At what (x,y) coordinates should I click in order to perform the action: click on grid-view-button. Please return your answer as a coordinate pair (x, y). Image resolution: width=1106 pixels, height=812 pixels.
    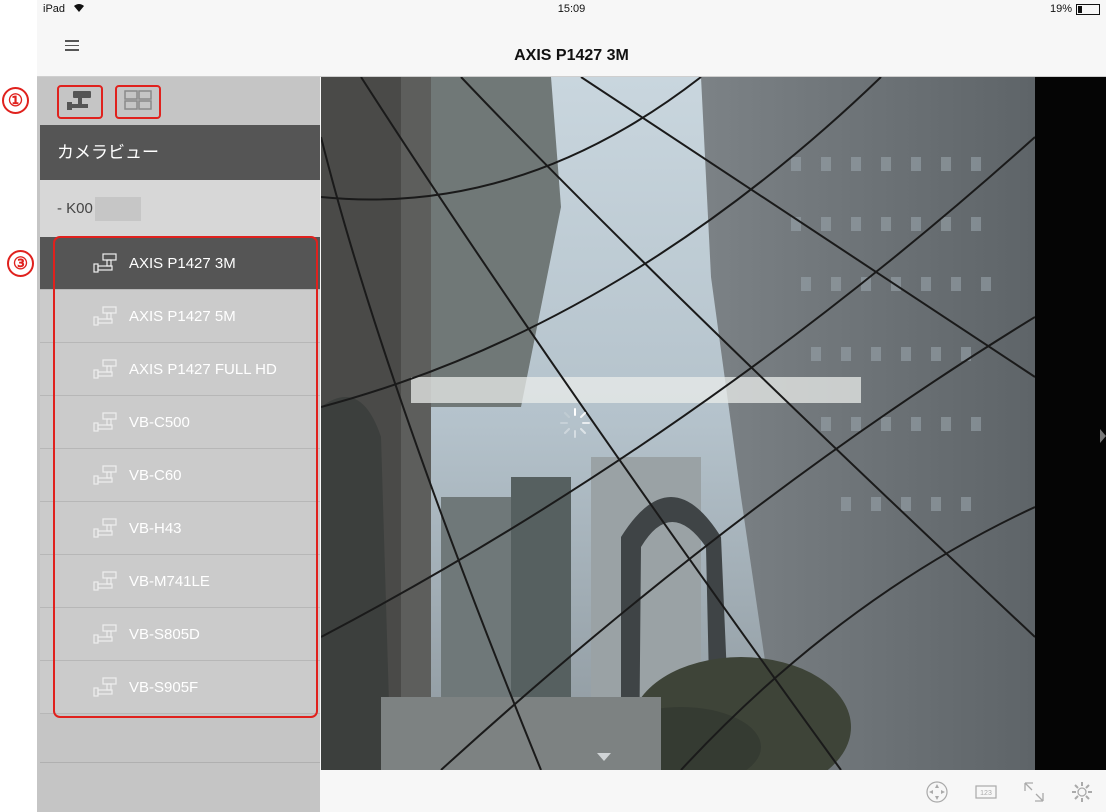
    Looking at the image, I should click on (138, 102).